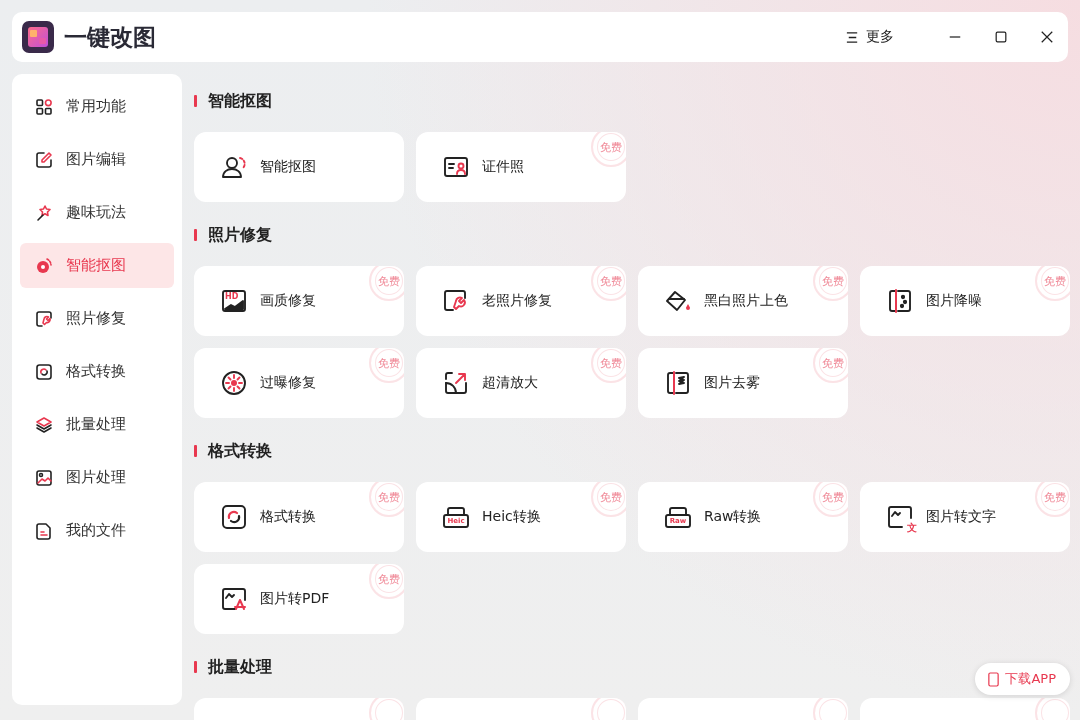 Image resolution: width=1080 pixels, height=720 pixels. I want to click on tool-card: 格式转换 免费, so click(299, 517).